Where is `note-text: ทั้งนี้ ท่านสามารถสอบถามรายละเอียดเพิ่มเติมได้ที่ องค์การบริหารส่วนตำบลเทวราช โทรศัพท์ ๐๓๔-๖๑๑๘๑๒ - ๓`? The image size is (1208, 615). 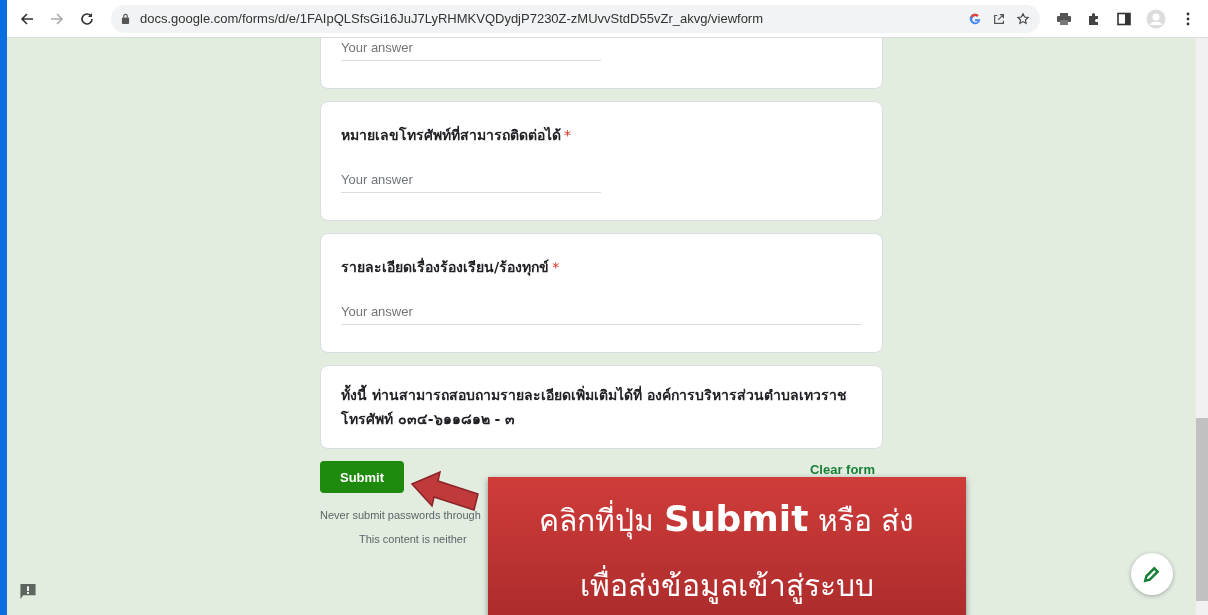 note-text: ทั้งนี้ ท่านสามารถสอบถามรายละเอียดเพิ่มเติมได้ที่ องค์การบริหารส่วนตำบลเทวราช โทรศัพท์ ๐๓๔-๖๑๑๘๑๒ - ๓ is located at coordinates (601, 407).